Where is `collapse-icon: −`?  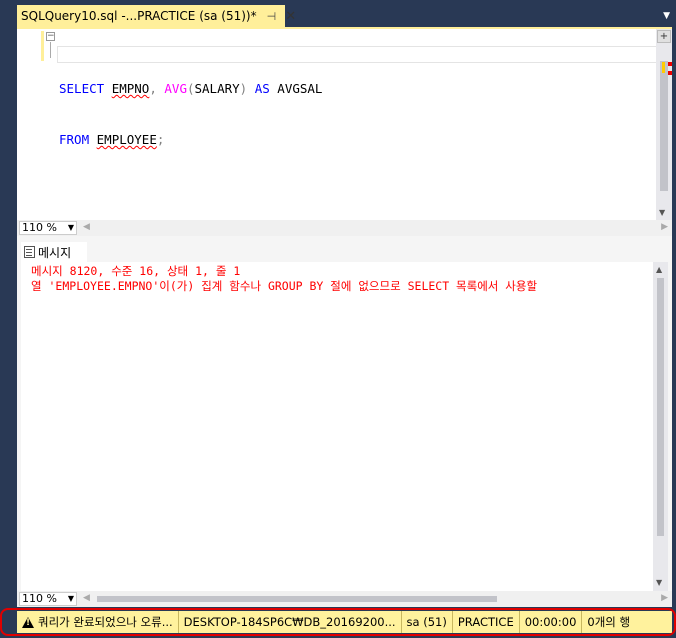 collapse-icon: − is located at coordinates (50, 36).